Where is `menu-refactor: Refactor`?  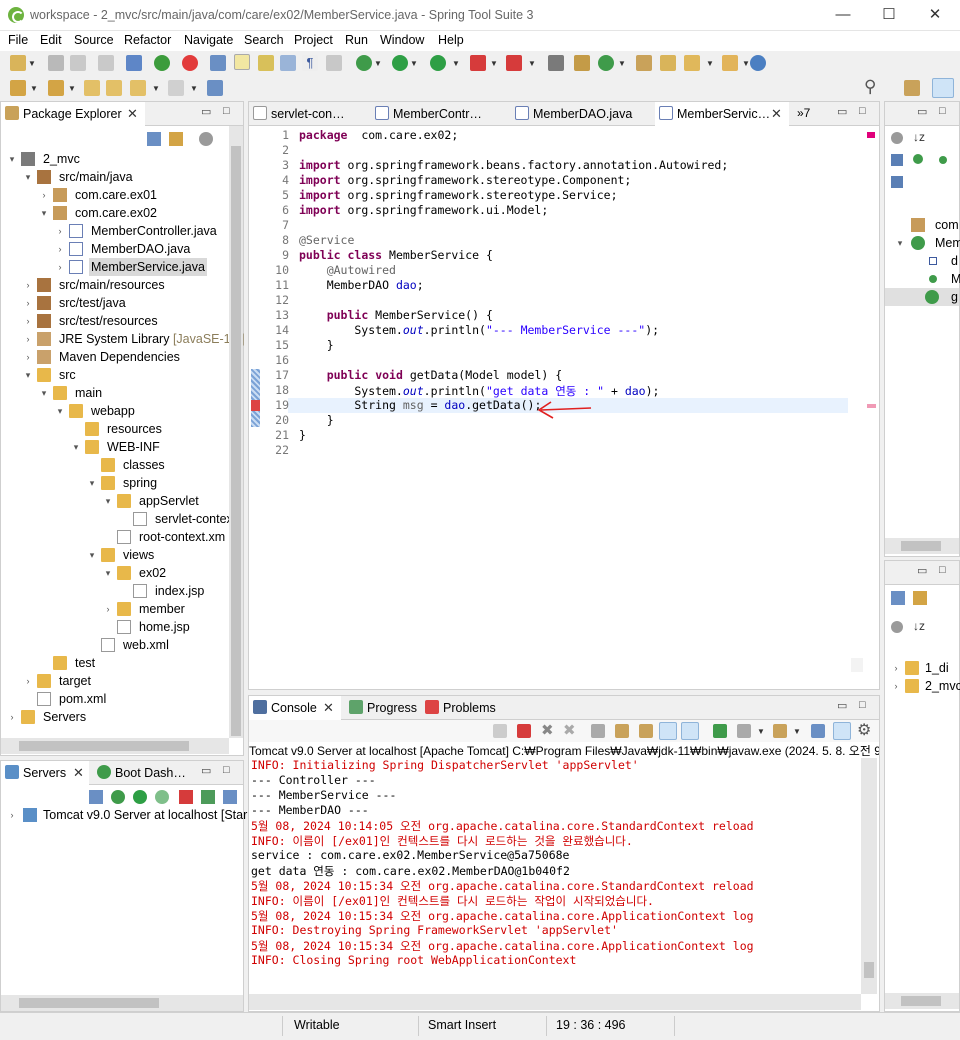
menu-refactor: Refactor is located at coordinates (147, 40).